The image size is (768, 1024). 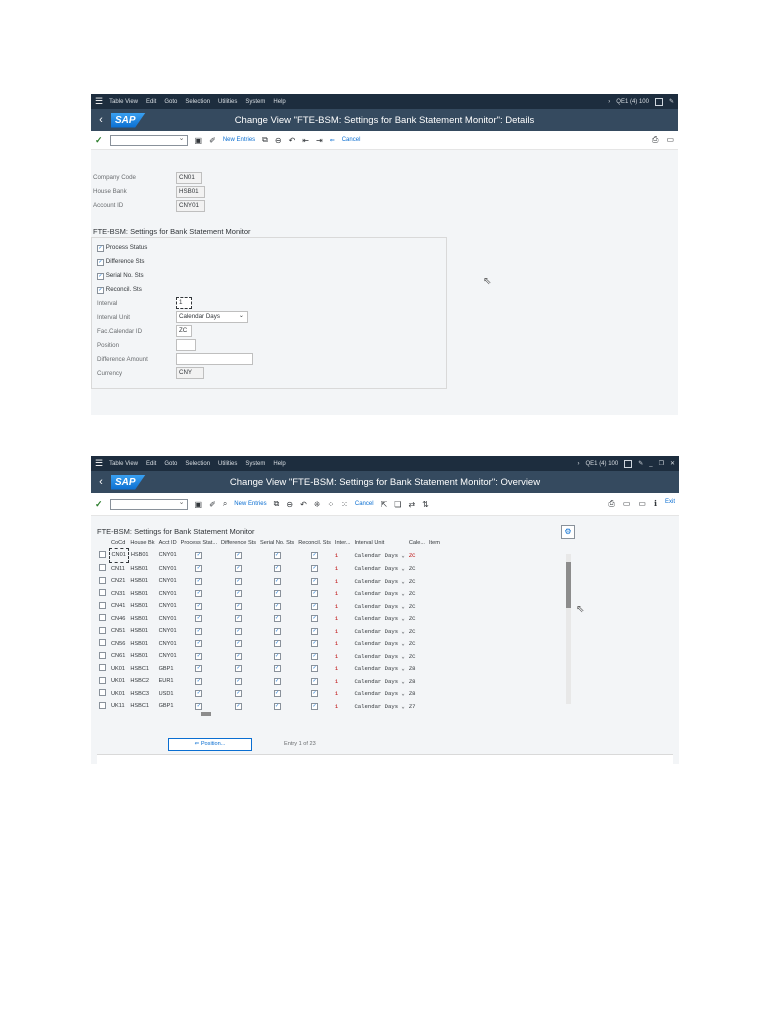 I want to click on table-row: CN46 HSB01 CNY01 ✓ ✓ ✓ ✓ 1 Calendar Days ⌄ ZC, so click(x=269, y=619).